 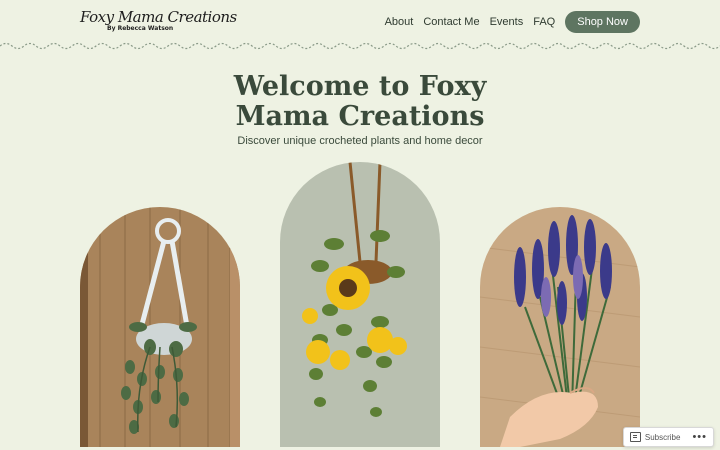 I want to click on logo-subtitle: By Rebecca Watson, so click(x=140, y=28).